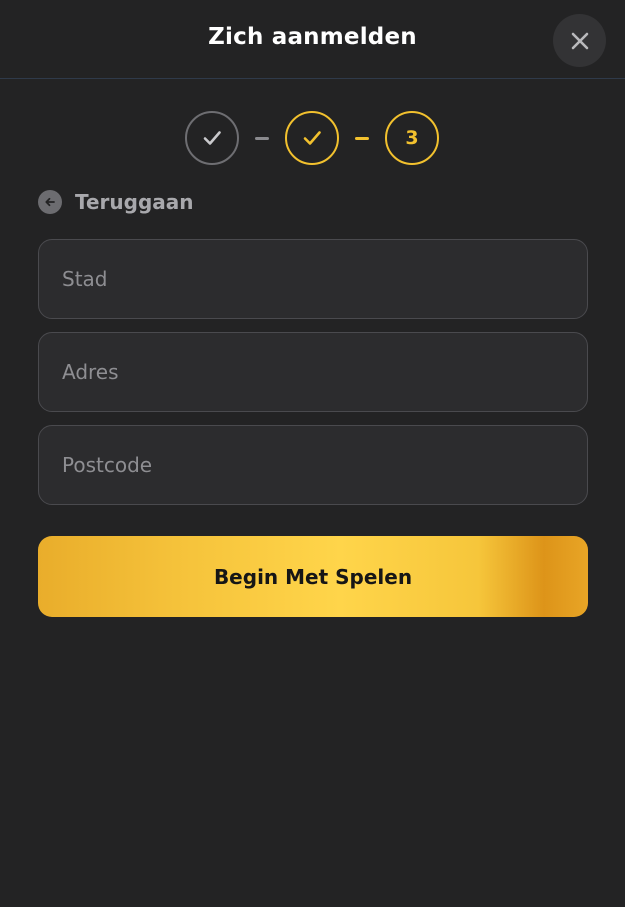 The width and height of the screenshot is (625, 907). I want to click on step-3-current: 3, so click(412, 138).